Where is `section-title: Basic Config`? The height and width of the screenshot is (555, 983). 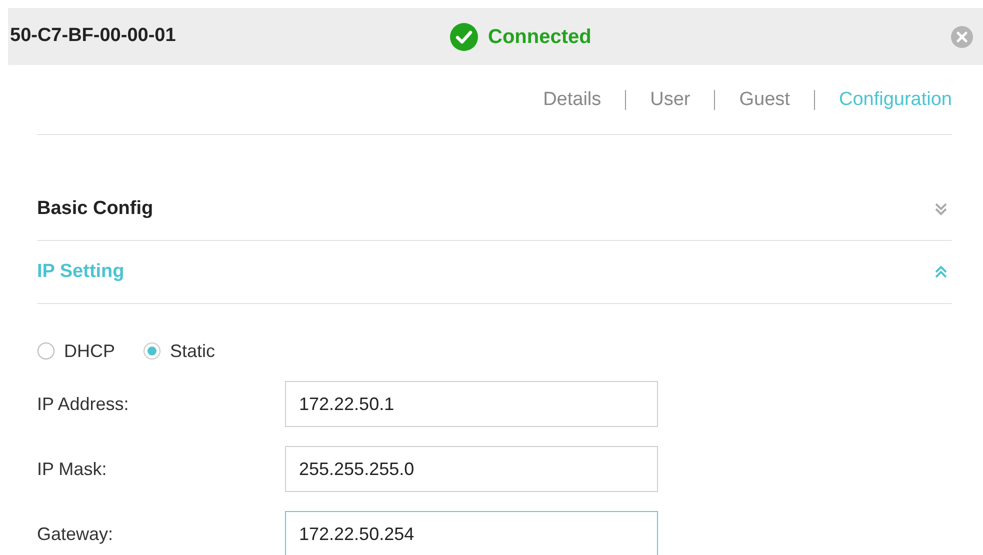 section-title: Basic Config is located at coordinates (95, 209).